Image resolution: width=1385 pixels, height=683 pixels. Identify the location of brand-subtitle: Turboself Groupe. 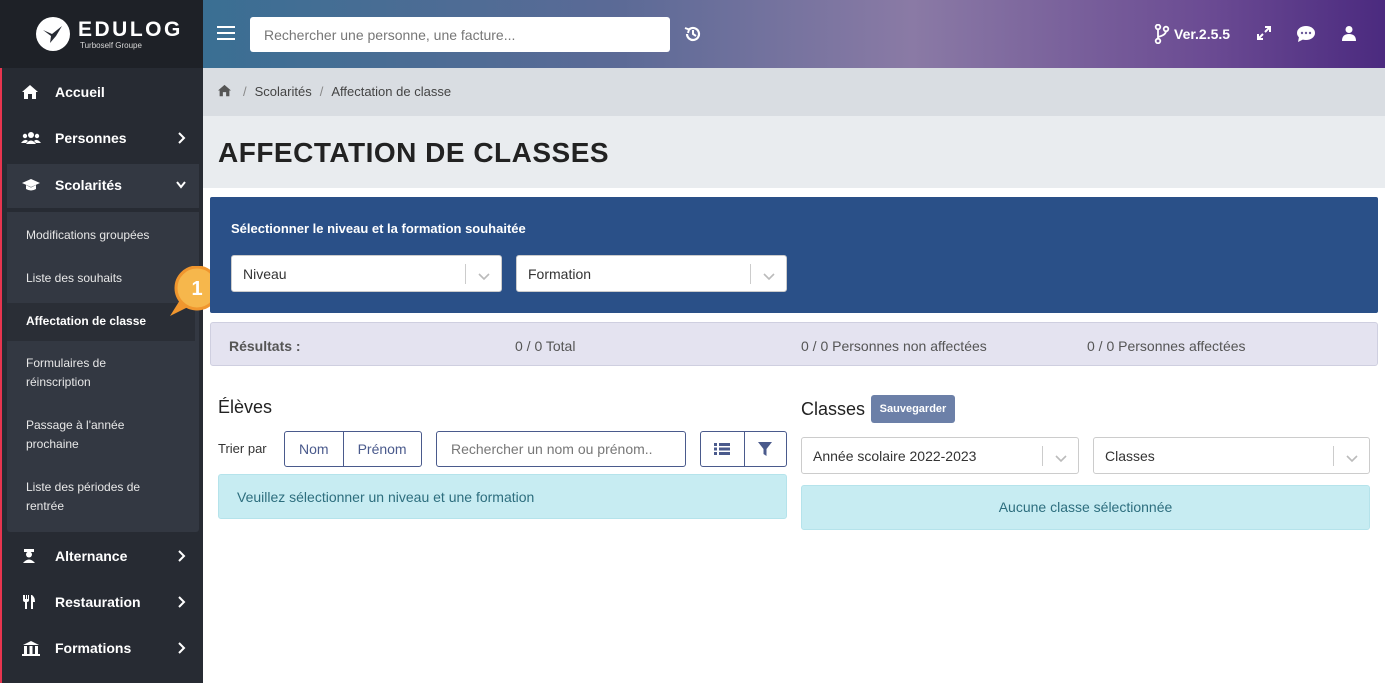
(111, 45).